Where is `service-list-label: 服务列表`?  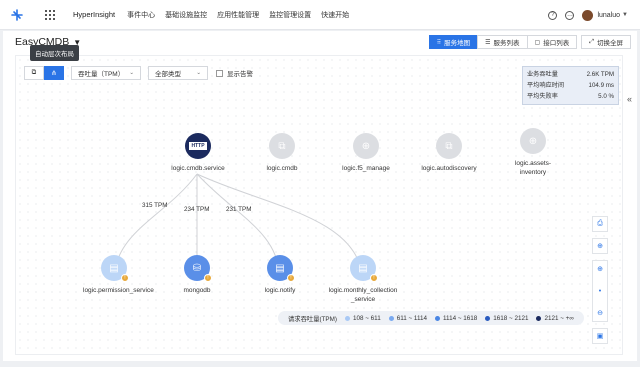 service-list-label: 服务列表 is located at coordinates (506, 43).